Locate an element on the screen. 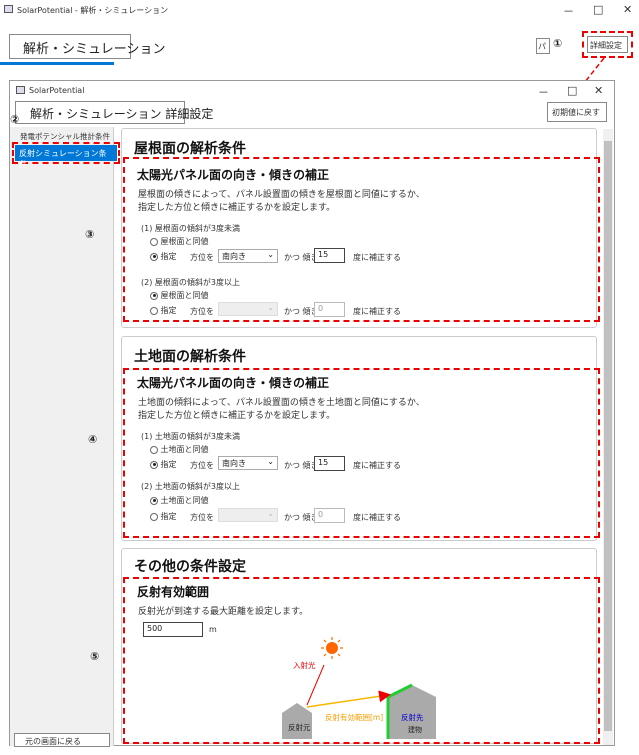 Image resolution: width=639 pixels, height=755 pixels. land-sub-title: 太陽光パネル面の向き・傾きの補正 is located at coordinates (233, 383).